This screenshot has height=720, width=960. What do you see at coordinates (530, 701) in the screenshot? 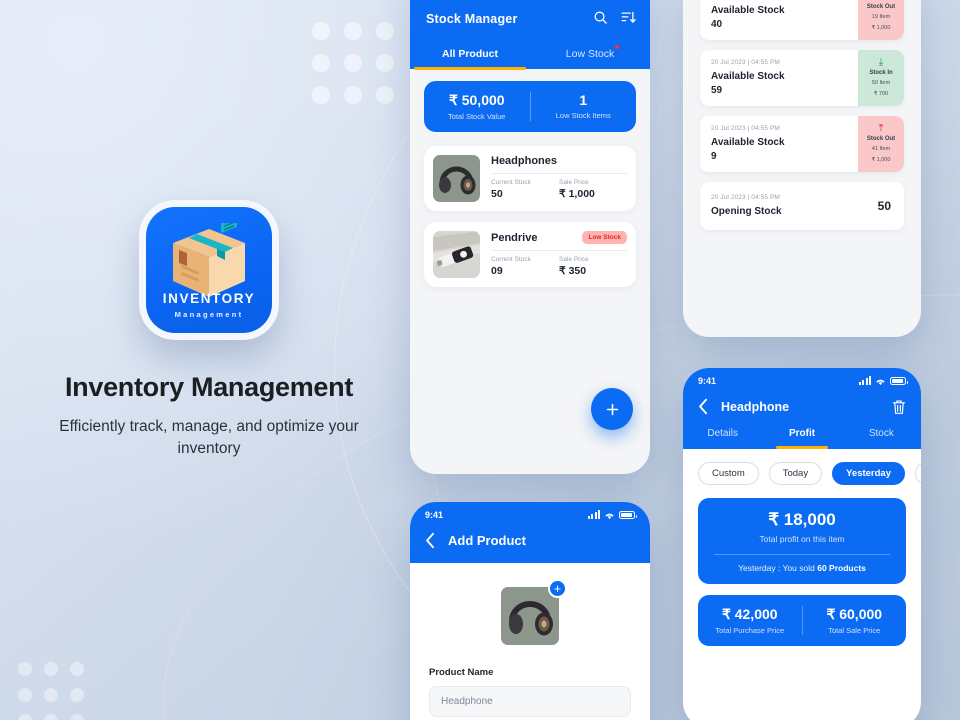
I see `product-name-input: Headphone` at bounding box center [530, 701].